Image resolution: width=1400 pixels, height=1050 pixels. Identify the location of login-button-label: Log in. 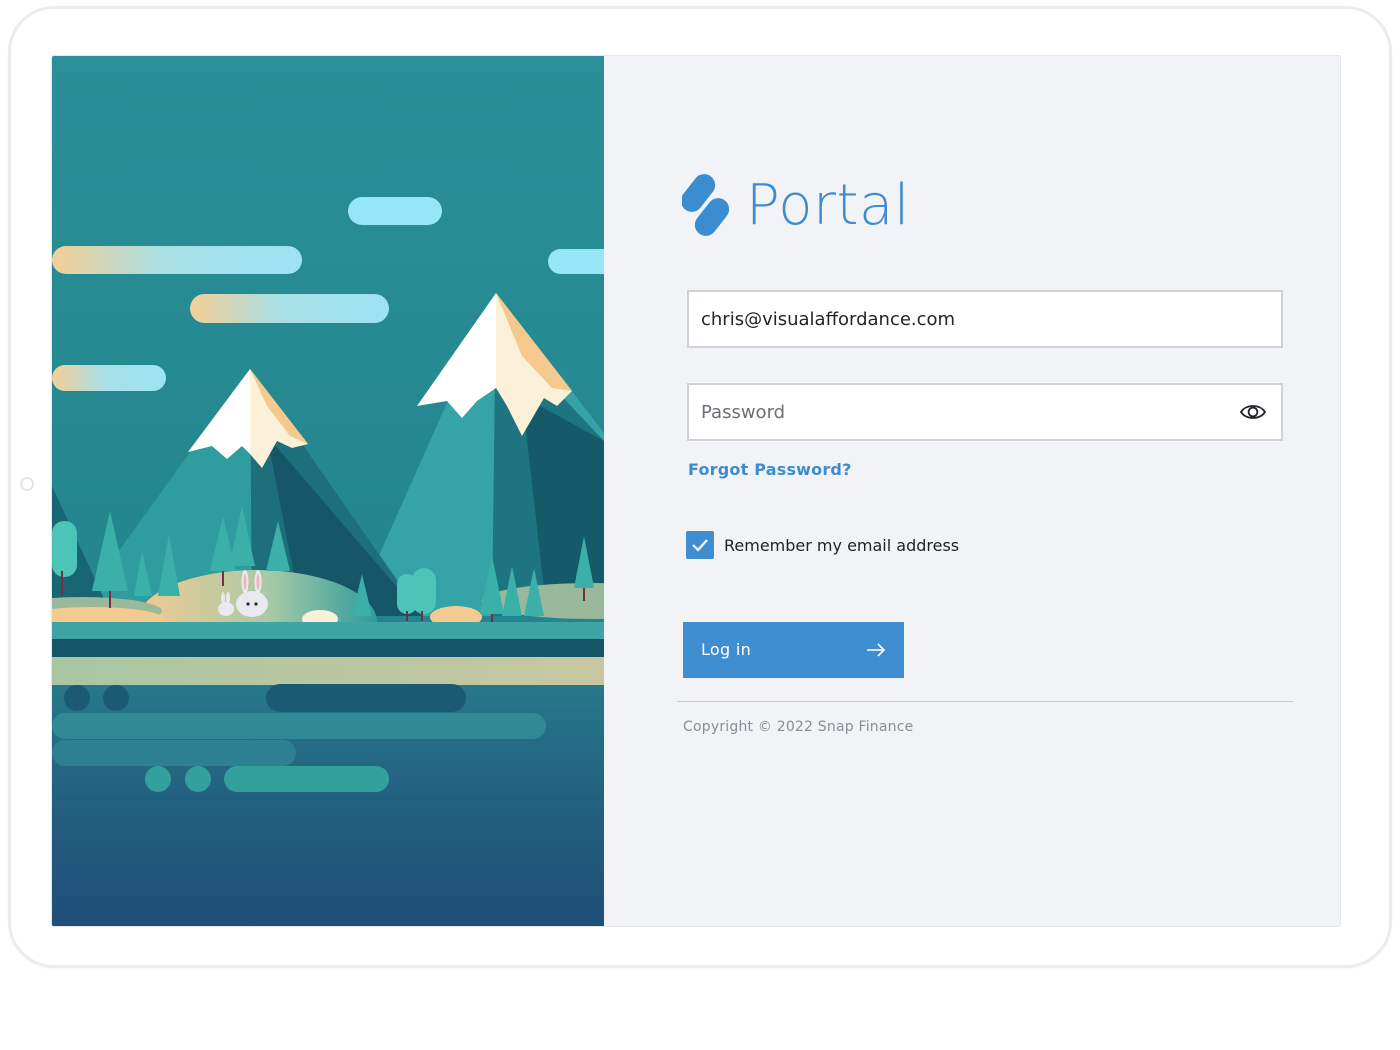
(726, 649).